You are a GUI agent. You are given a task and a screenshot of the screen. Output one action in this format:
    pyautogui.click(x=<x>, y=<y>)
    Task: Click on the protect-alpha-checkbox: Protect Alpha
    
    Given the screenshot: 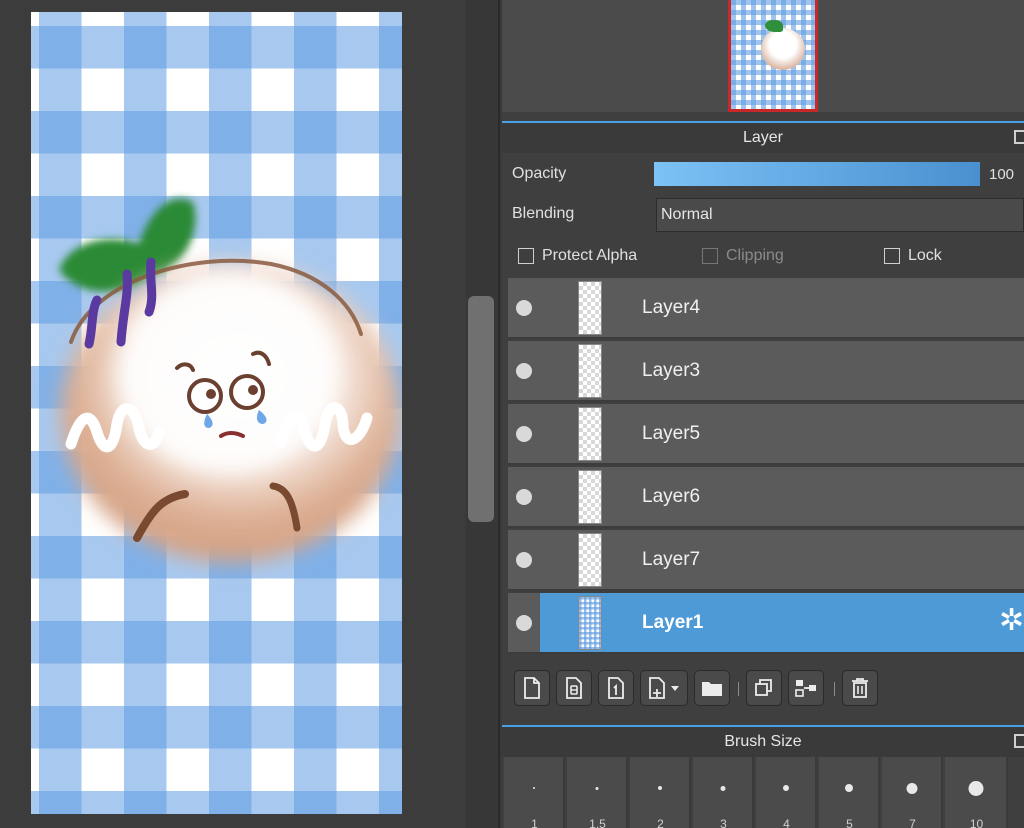 What is the action you would take?
    pyautogui.click(x=577, y=256)
    